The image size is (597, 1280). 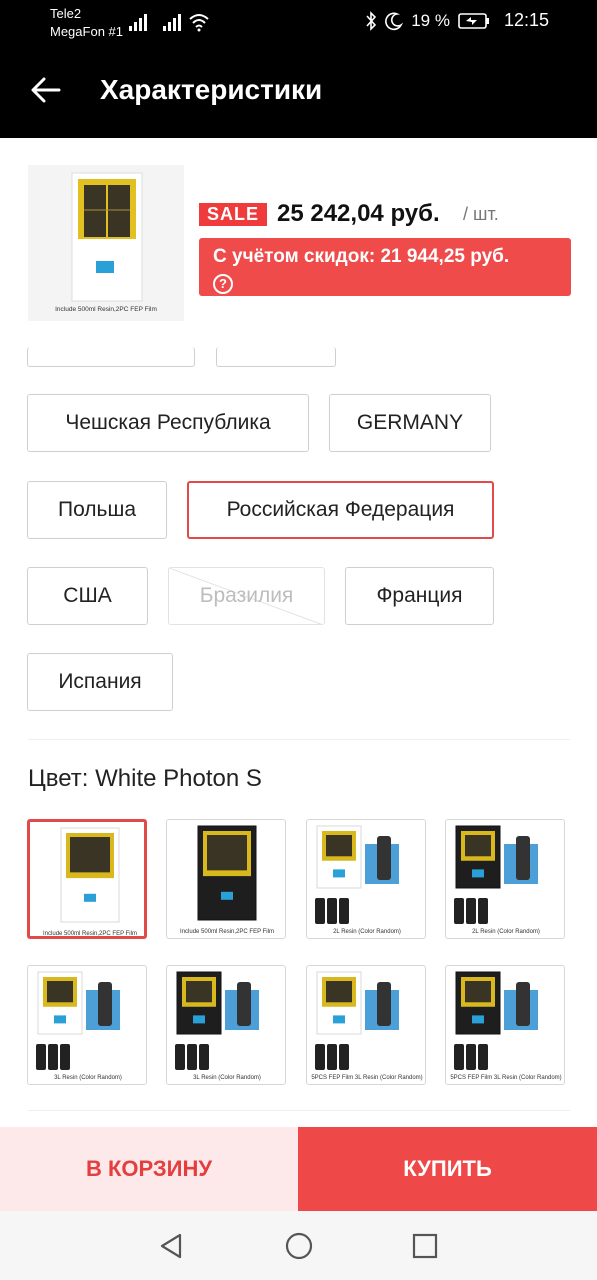 What do you see at coordinates (233, 214) in the screenshot?
I see `sale-badge: SALE` at bounding box center [233, 214].